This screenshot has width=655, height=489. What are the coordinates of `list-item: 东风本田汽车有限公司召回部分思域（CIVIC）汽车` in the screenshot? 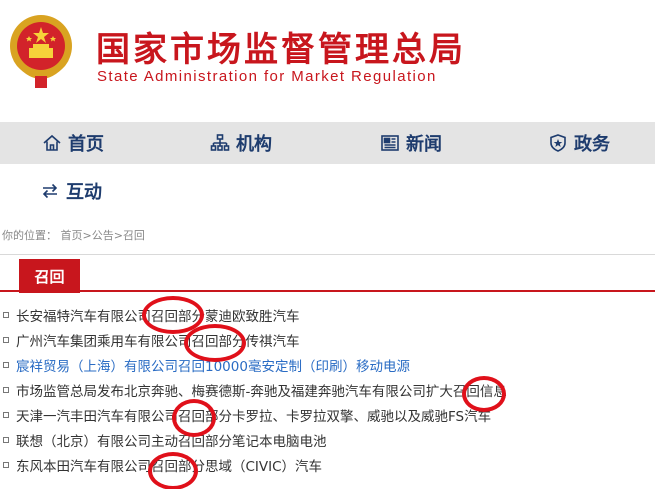 It's located at (327, 464).